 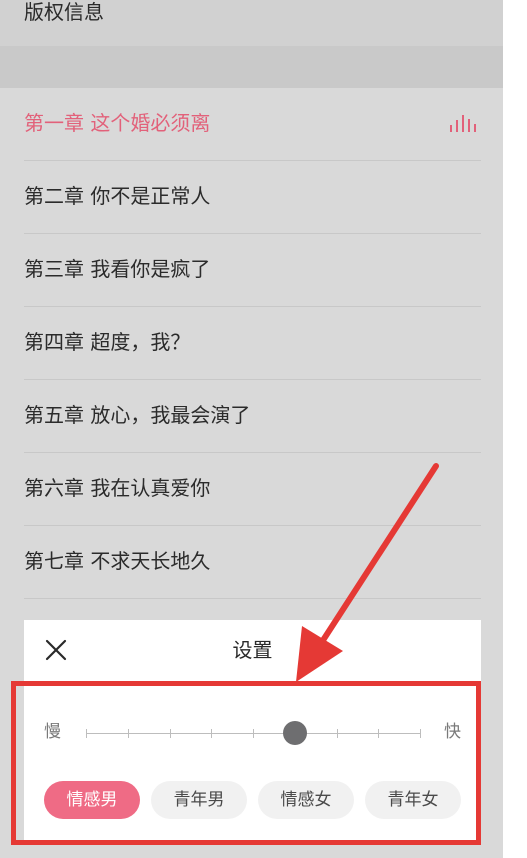 I want to click on speed-control: 慢 快, so click(x=252, y=734).